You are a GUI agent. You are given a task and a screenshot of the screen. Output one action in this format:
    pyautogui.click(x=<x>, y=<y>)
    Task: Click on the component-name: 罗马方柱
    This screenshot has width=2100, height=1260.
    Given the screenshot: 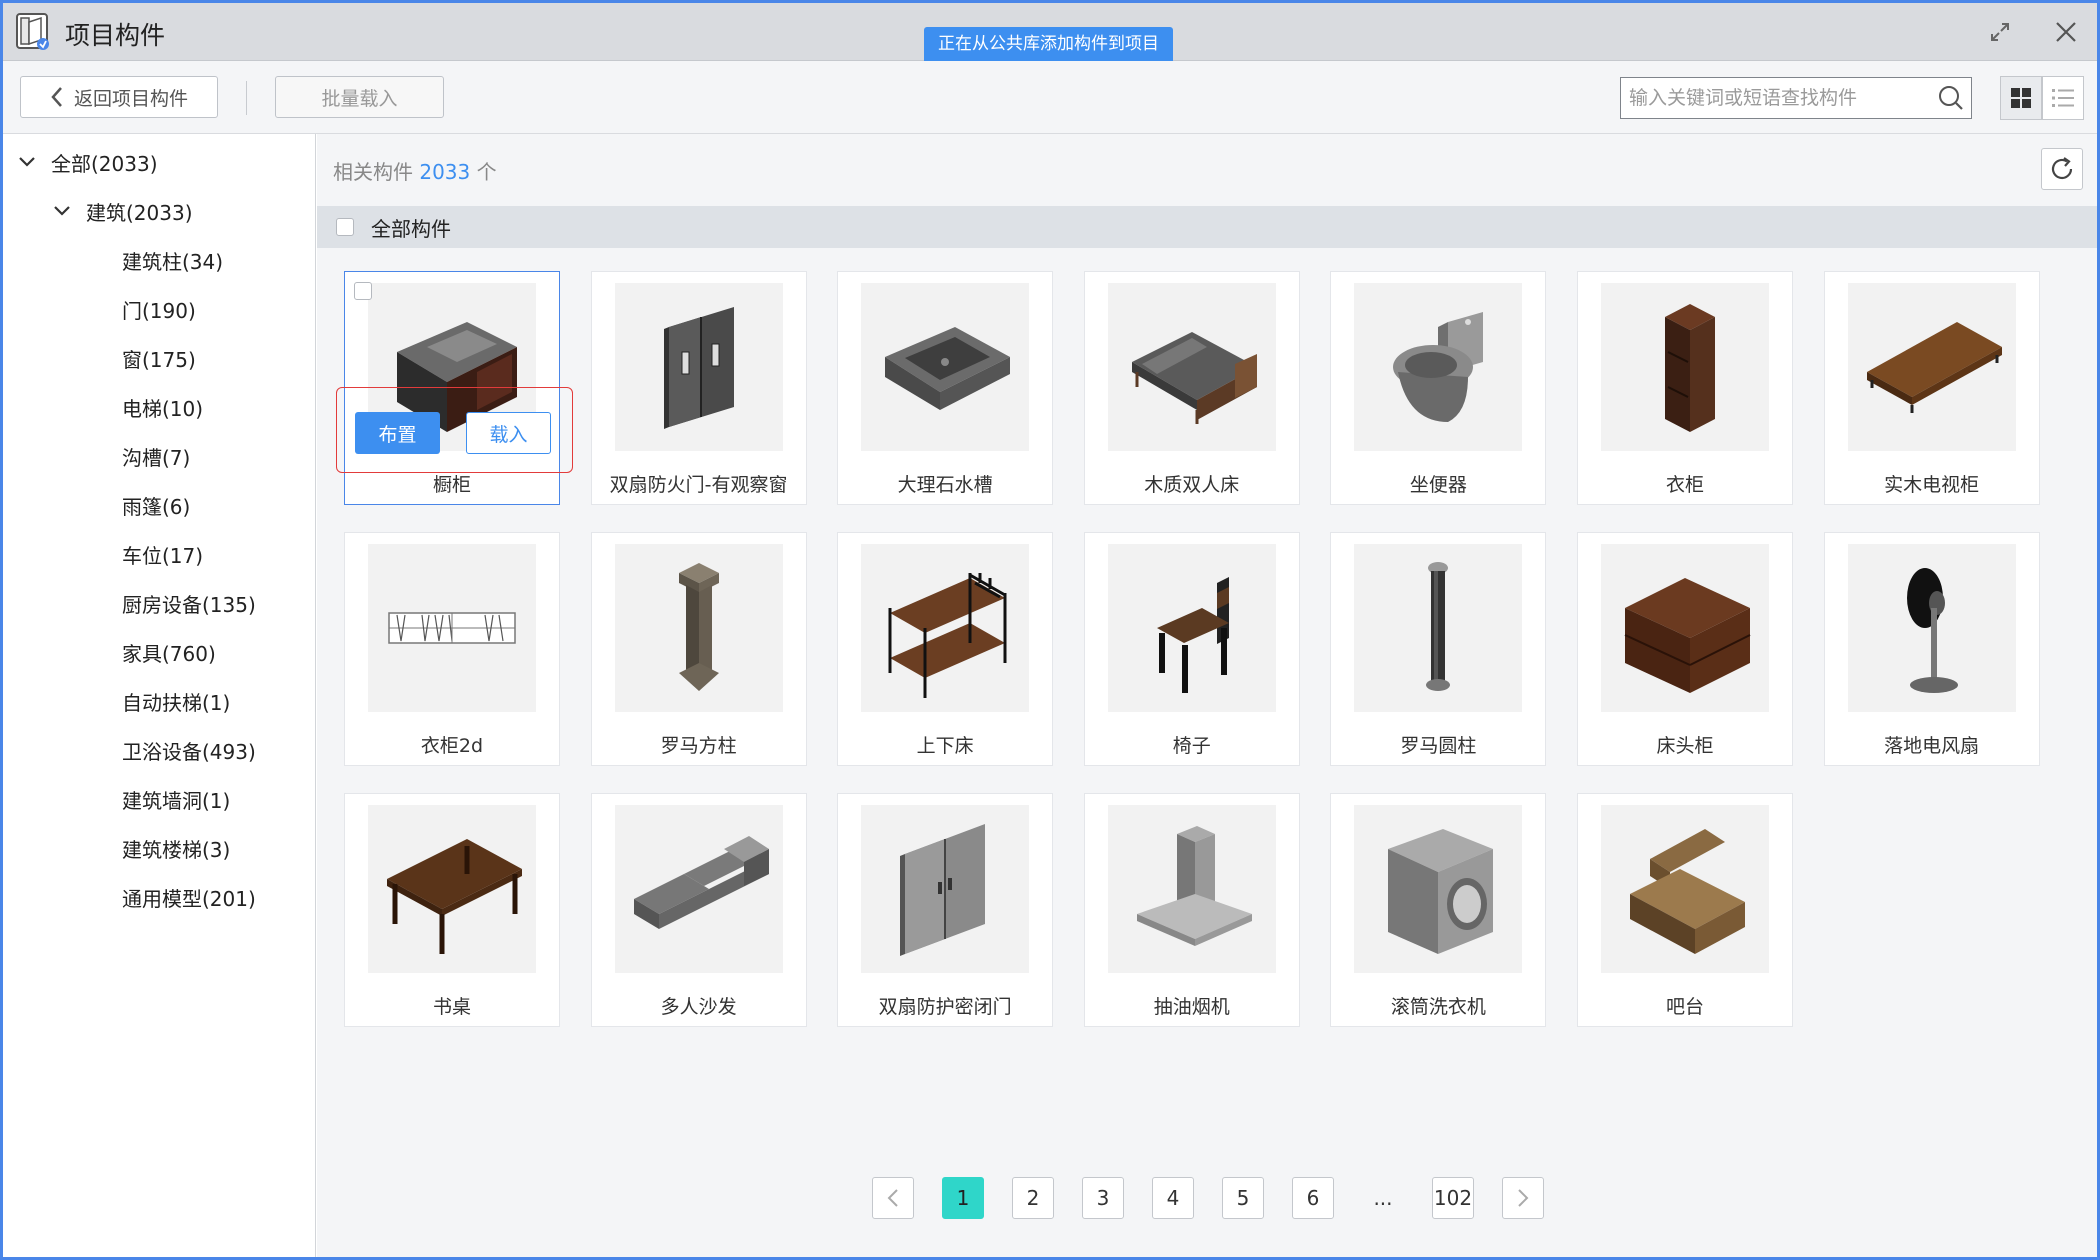 What is the action you would take?
    pyautogui.click(x=698, y=746)
    